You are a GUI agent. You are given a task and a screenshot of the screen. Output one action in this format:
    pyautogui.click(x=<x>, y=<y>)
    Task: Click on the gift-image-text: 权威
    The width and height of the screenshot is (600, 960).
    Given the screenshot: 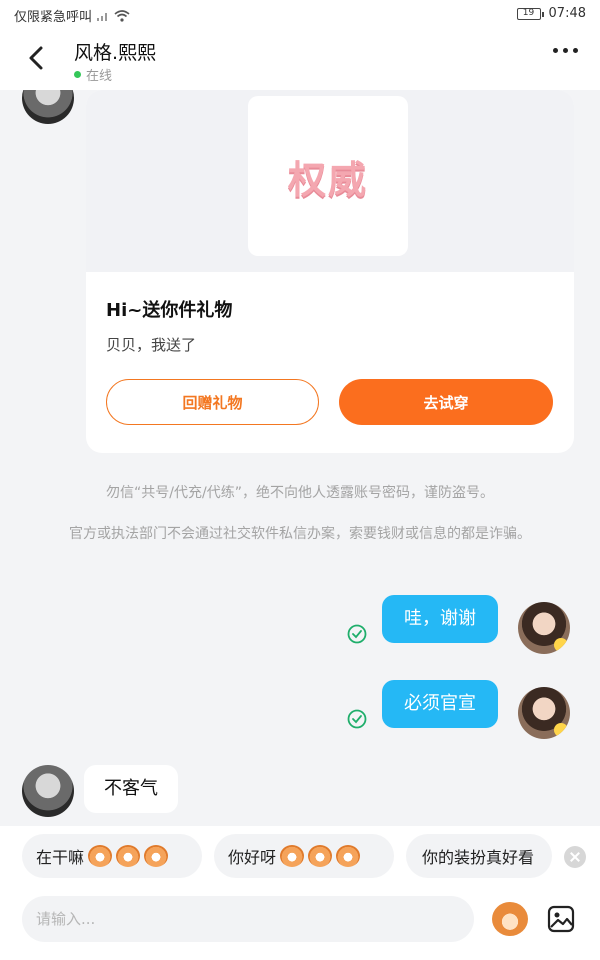 What is the action you would take?
    pyautogui.click(x=327, y=179)
    